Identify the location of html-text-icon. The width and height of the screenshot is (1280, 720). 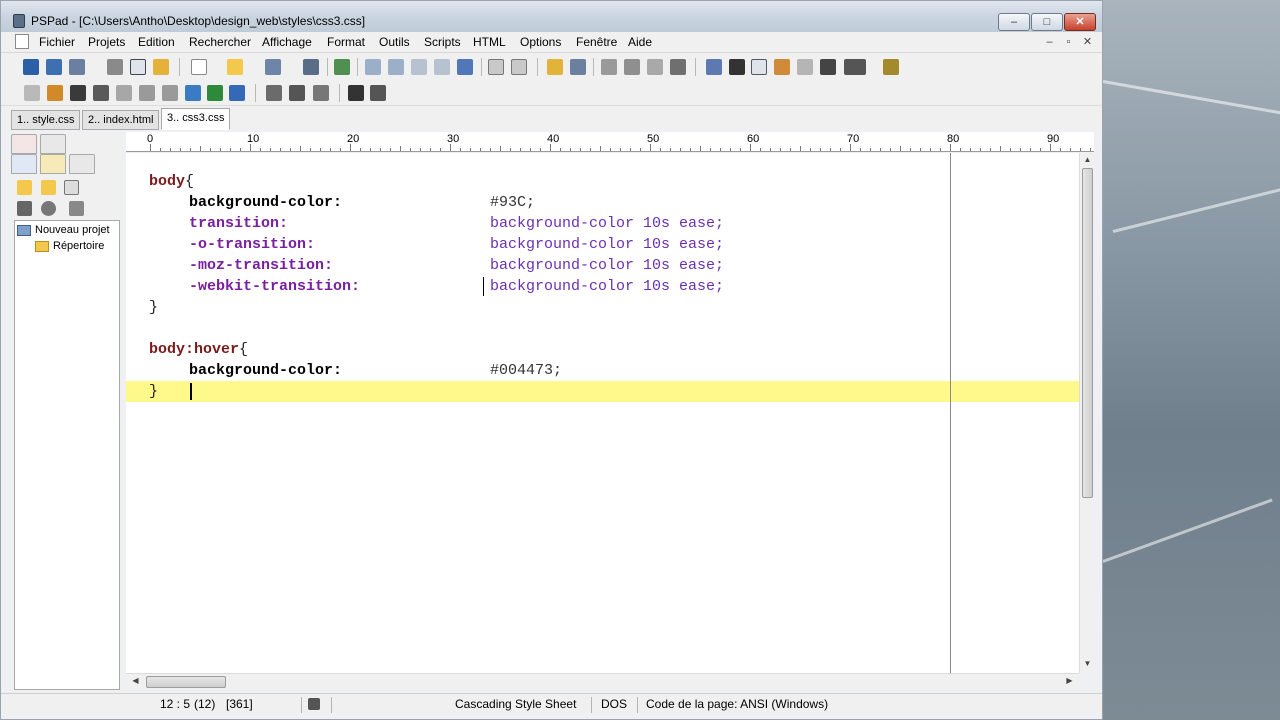
(124, 93).